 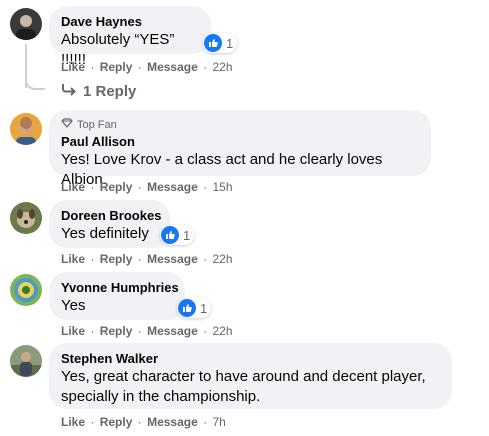 What do you see at coordinates (105, 233) in the screenshot?
I see `comment-text: Yes definitely` at bounding box center [105, 233].